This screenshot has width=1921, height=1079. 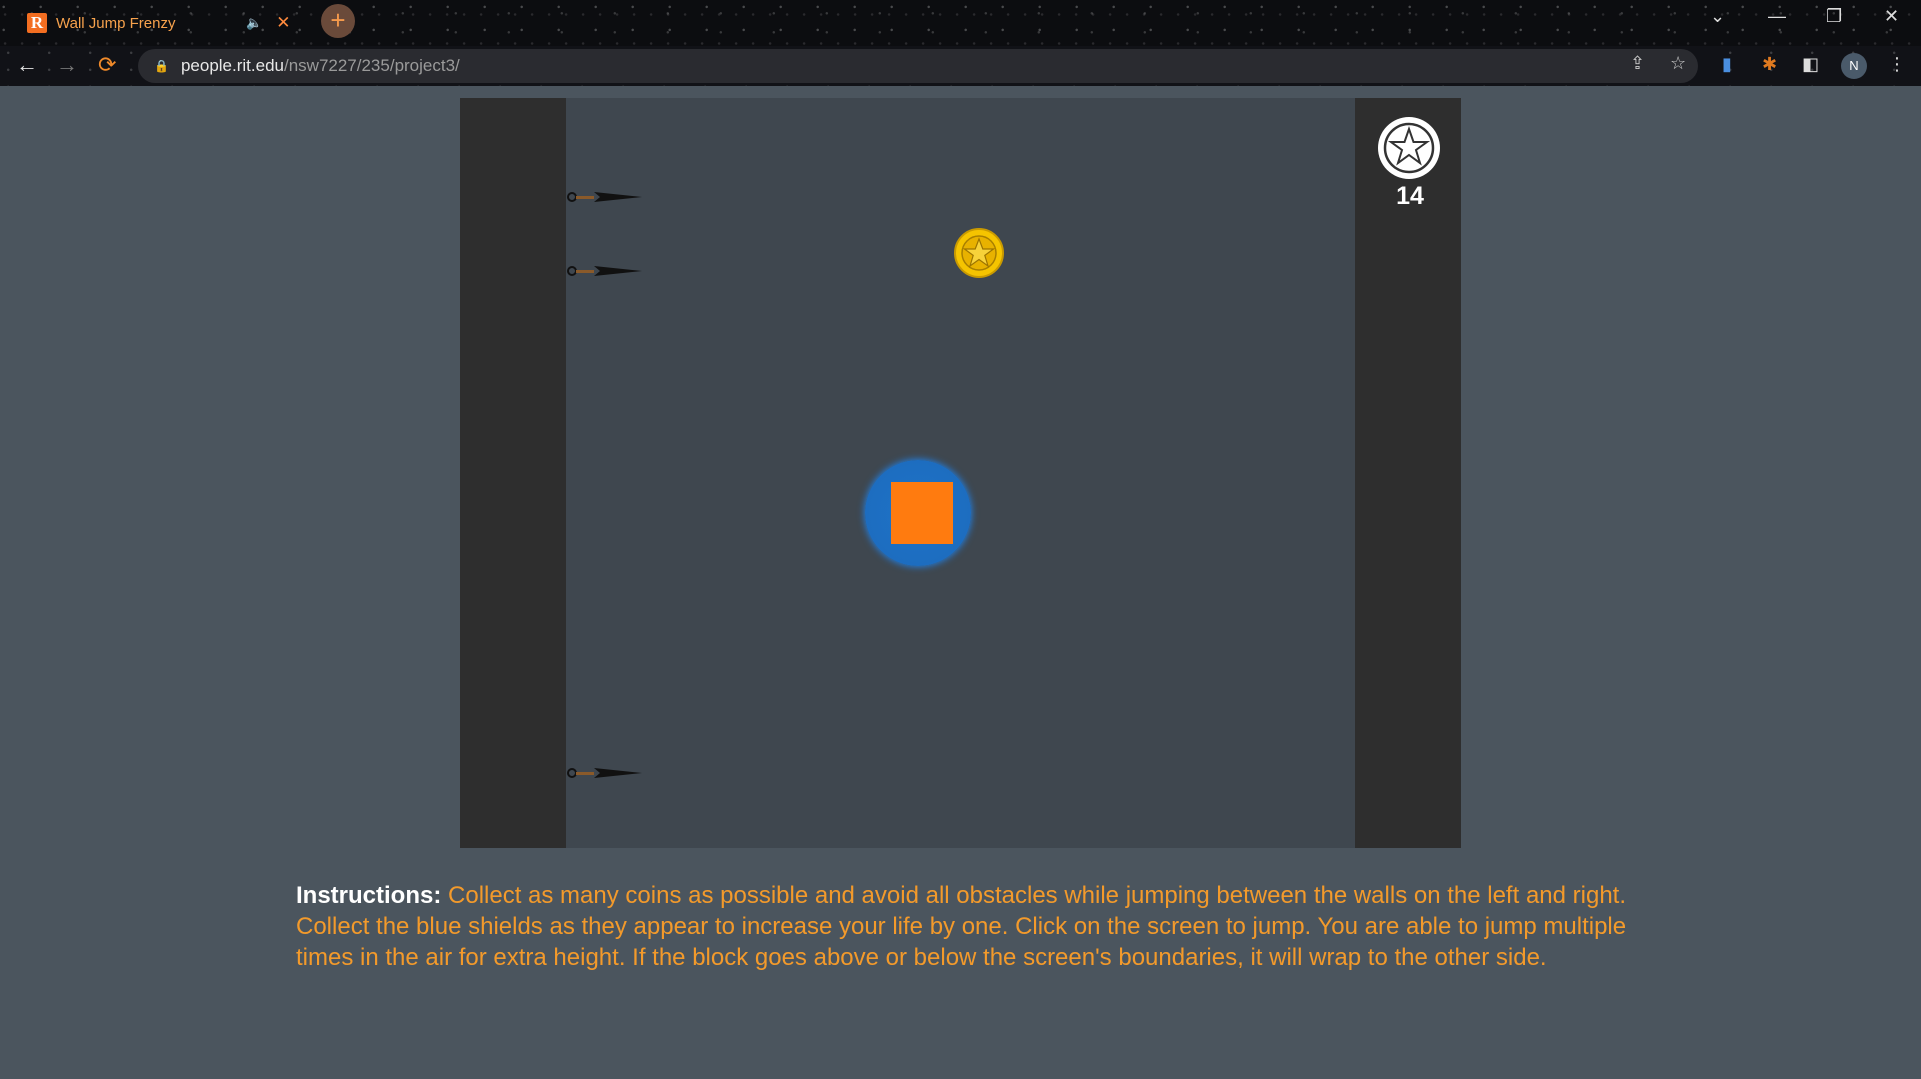 What do you see at coordinates (513, 473) in the screenshot?
I see `left-wall` at bounding box center [513, 473].